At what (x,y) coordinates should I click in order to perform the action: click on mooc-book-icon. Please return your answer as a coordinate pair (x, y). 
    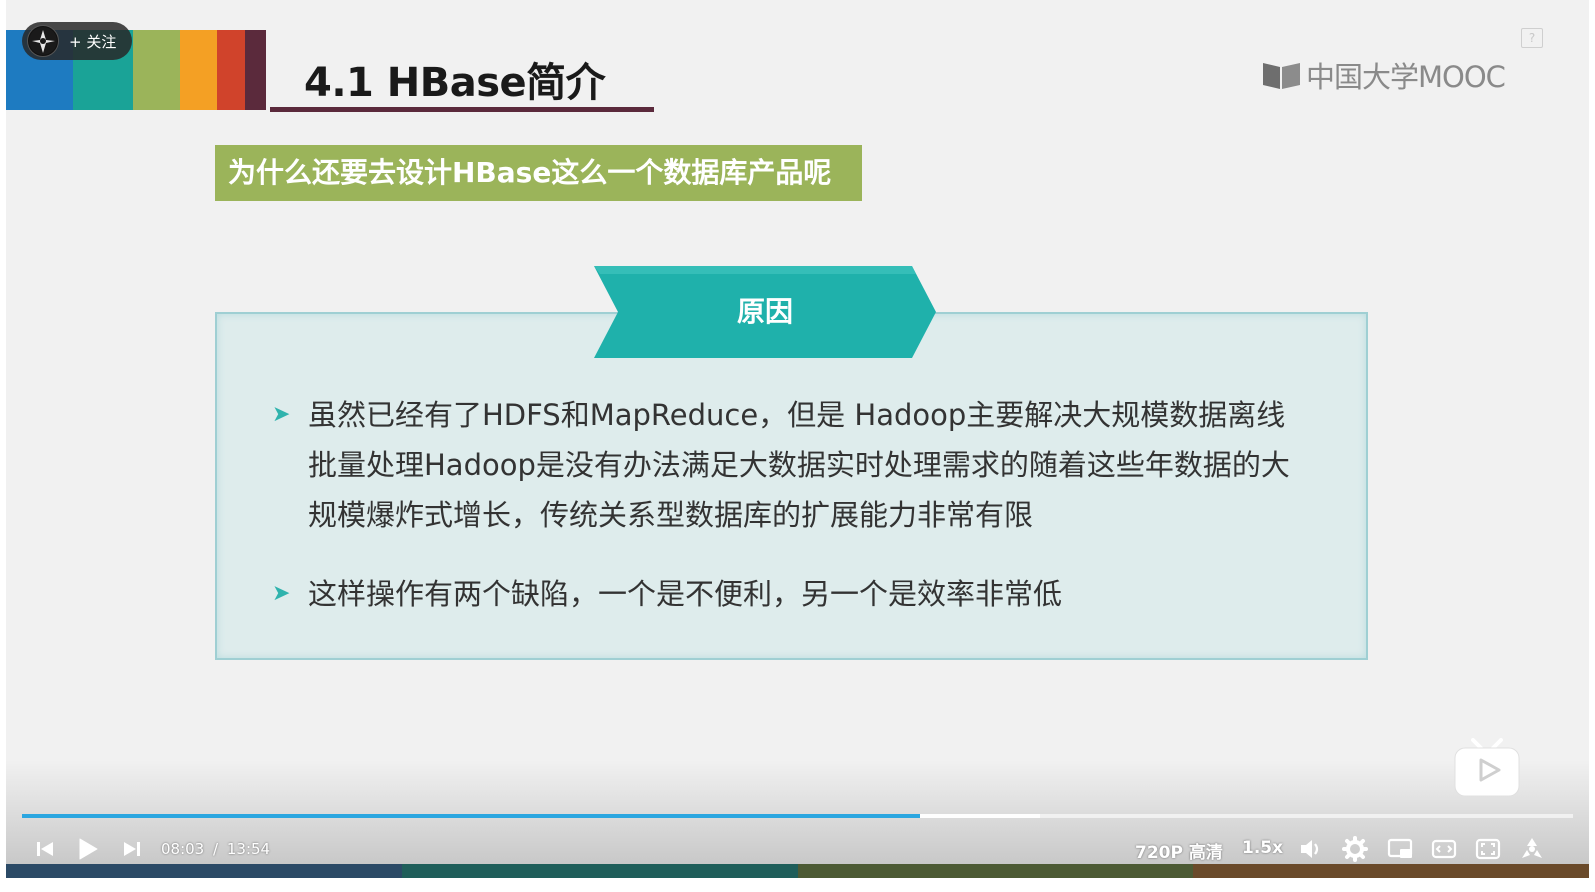
    Looking at the image, I should click on (1281, 76).